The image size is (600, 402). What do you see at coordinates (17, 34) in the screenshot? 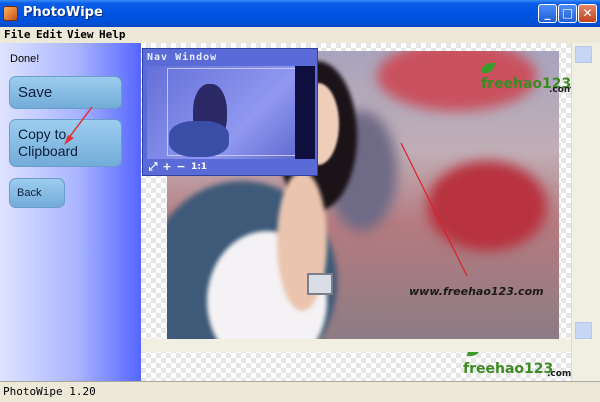
I see `menu-file: File` at bounding box center [17, 34].